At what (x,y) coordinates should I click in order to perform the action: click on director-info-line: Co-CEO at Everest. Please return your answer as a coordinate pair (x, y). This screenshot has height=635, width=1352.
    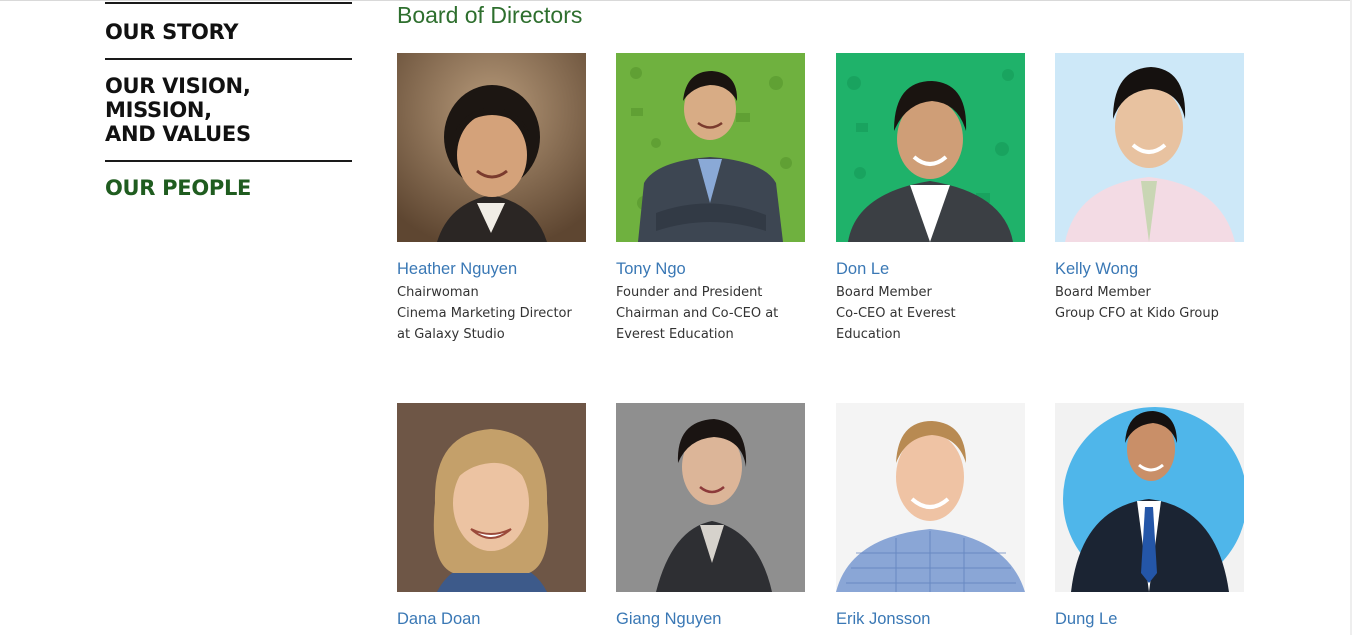
    Looking at the image, I should click on (896, 313).